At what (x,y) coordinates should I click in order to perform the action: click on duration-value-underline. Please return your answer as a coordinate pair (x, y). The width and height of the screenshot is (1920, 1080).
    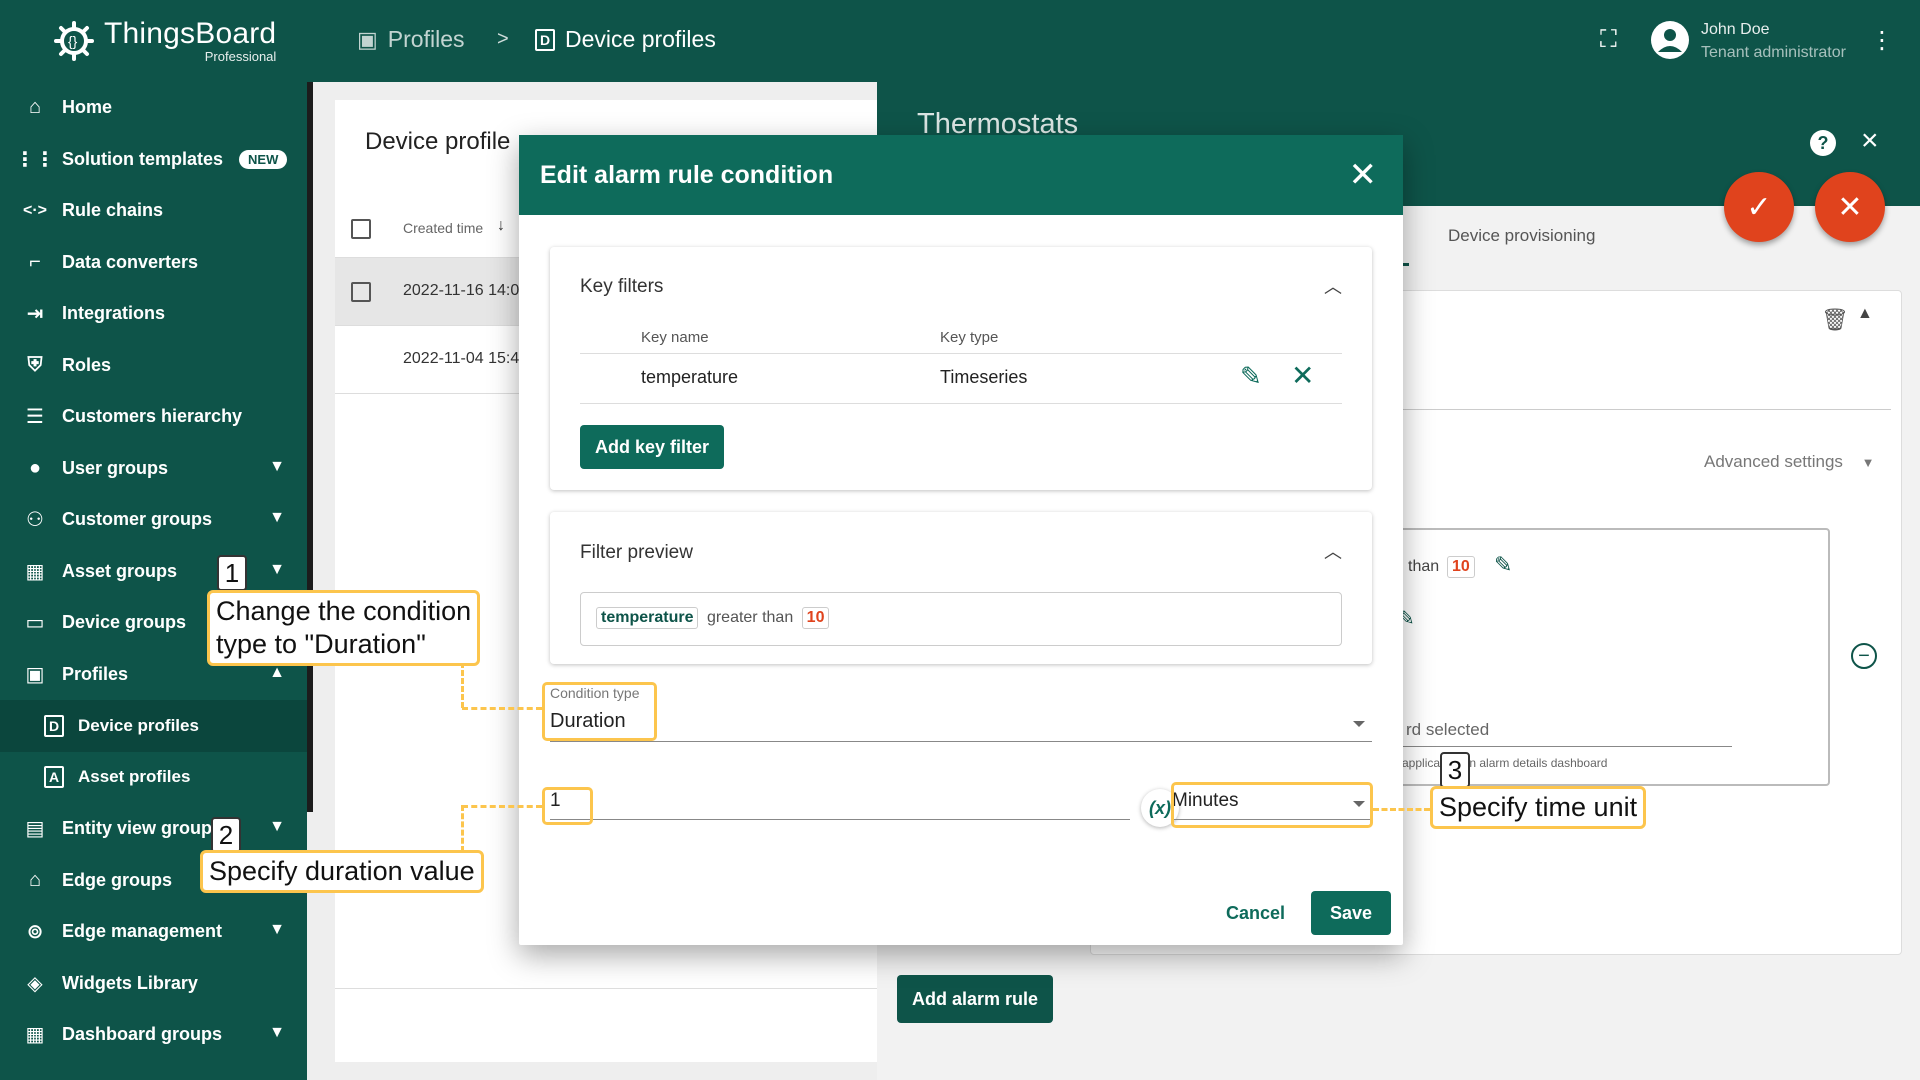
    Looking at the image, I should click on (840, 819).